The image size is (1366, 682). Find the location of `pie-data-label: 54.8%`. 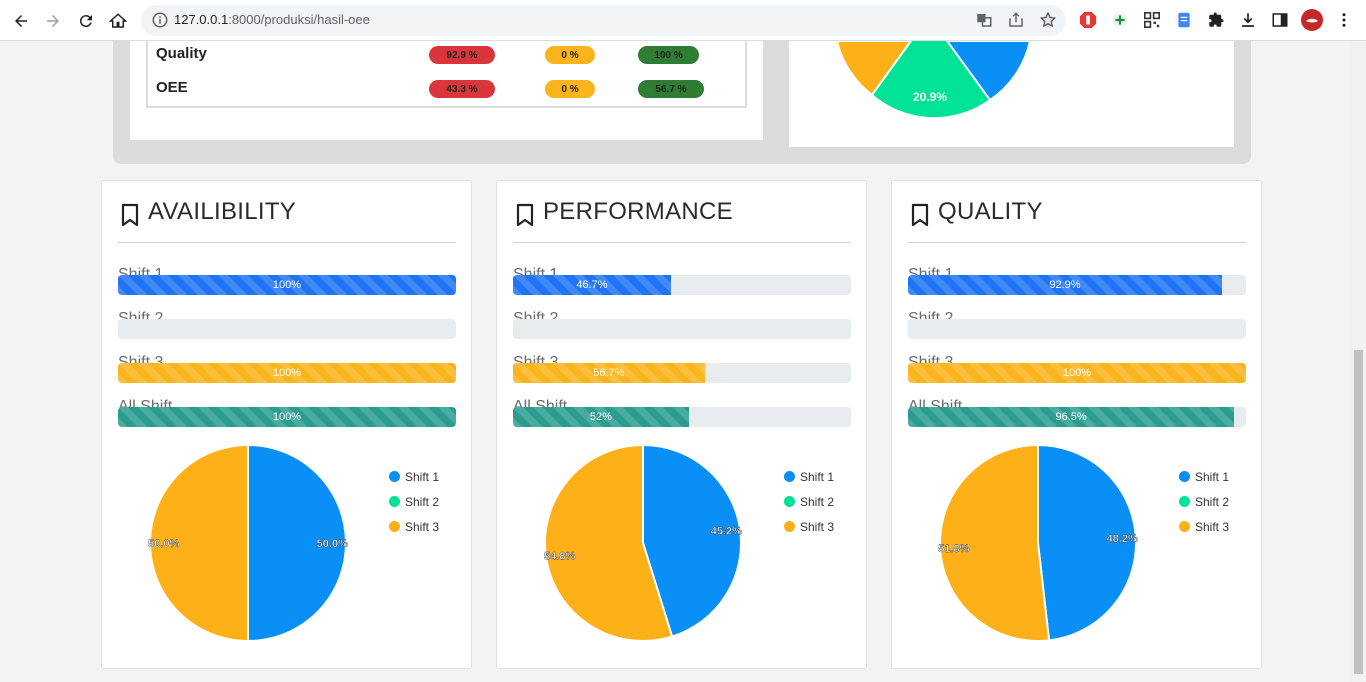

pie-data-label: 54.8% is located at coordinates (559, 557).